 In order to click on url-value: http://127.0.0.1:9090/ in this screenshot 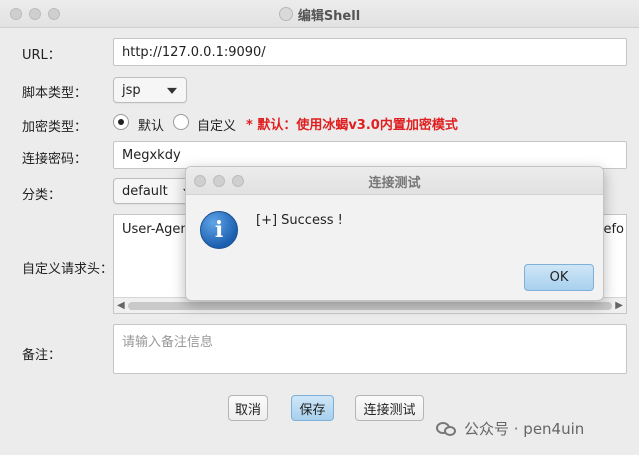, I will do `click(194, 52)`.